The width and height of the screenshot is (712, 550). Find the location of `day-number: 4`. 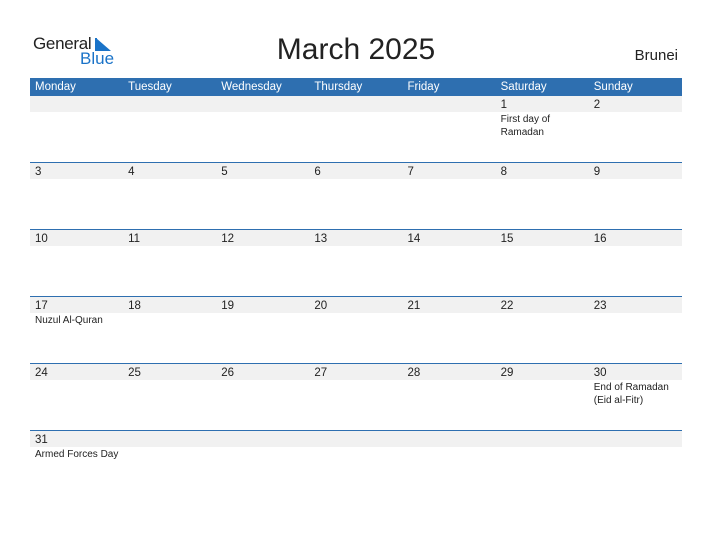

day-number: 4 is located at coordinates (131, 172).